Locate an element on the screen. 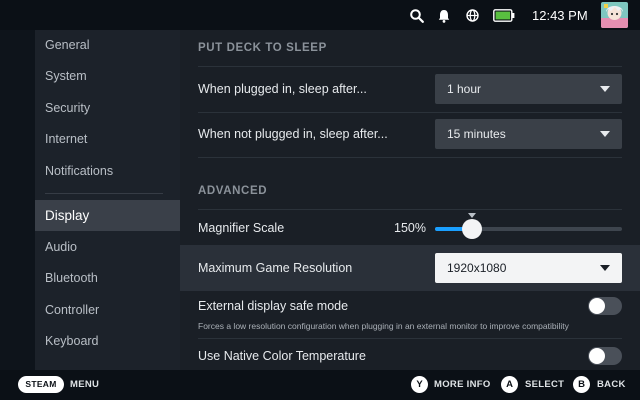  sidebar-item-bluetooth: Bluetooth is located at coordinates (107, 278).